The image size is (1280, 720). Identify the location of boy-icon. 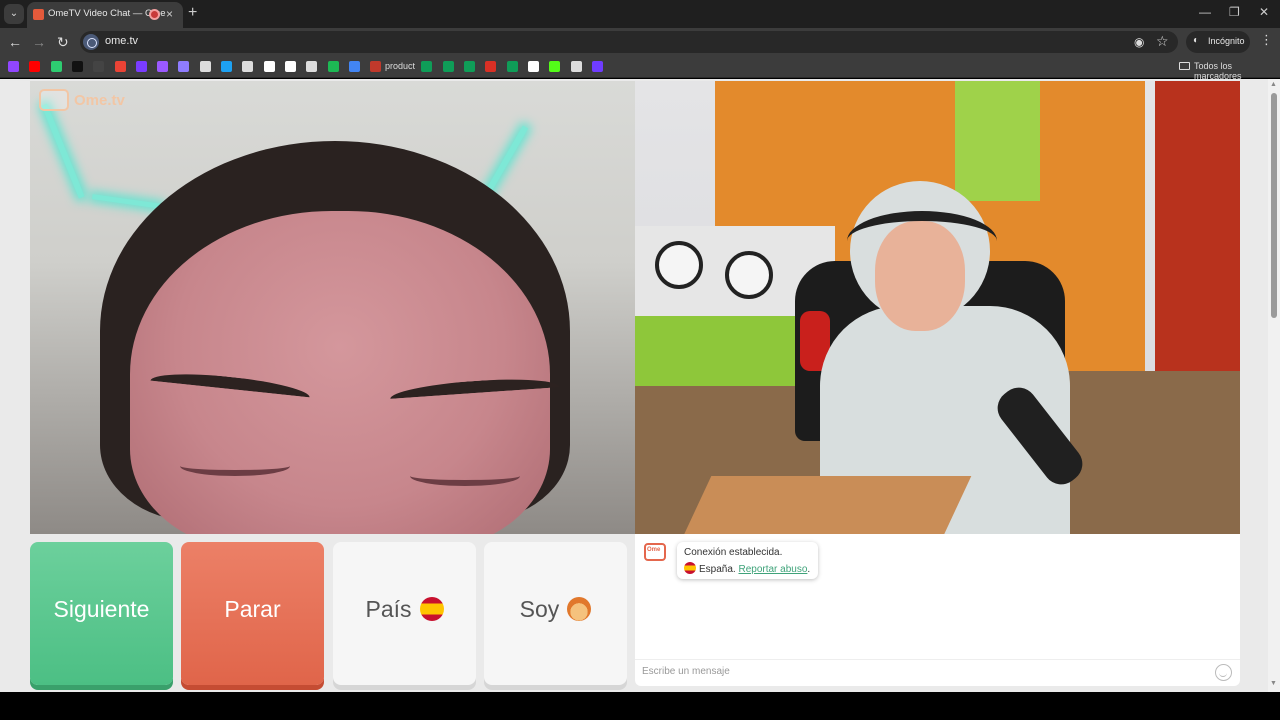
(579, 609).